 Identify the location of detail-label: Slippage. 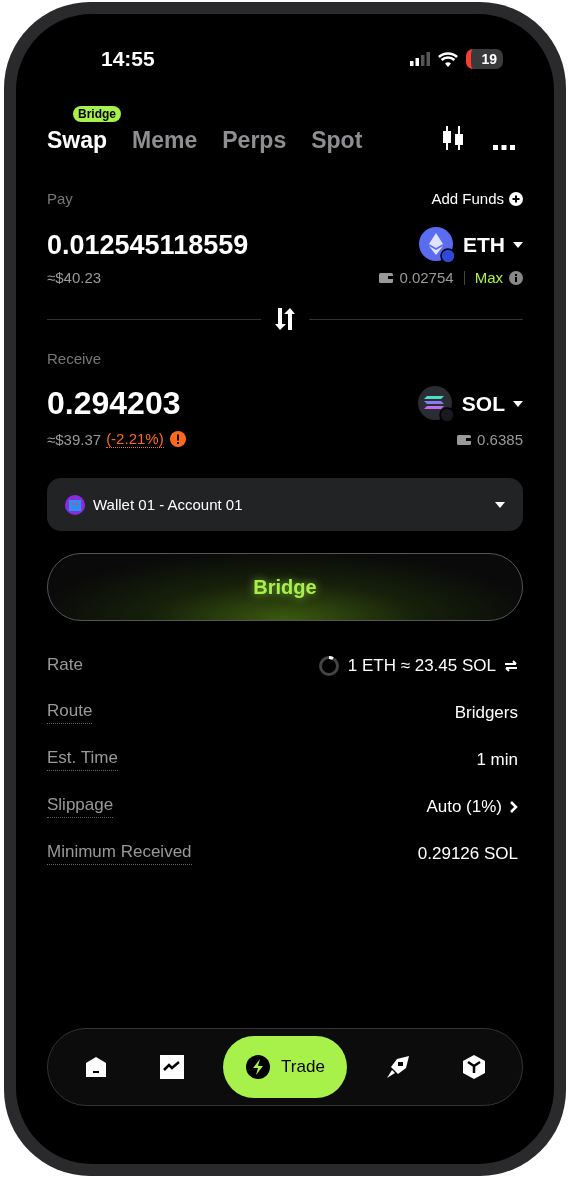
(80, 806).